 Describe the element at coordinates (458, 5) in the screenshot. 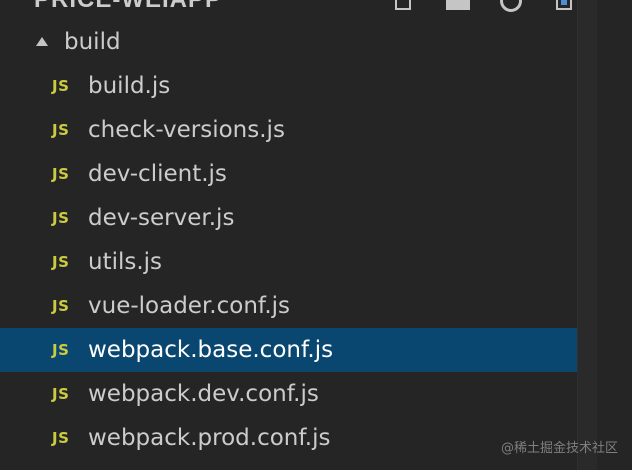

I see `new-folder-icon` at that location.